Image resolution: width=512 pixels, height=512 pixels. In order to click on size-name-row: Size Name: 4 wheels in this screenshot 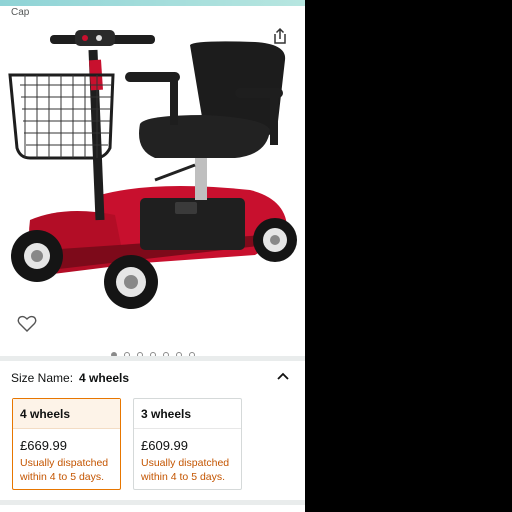, I will do `click(153, 379)`.